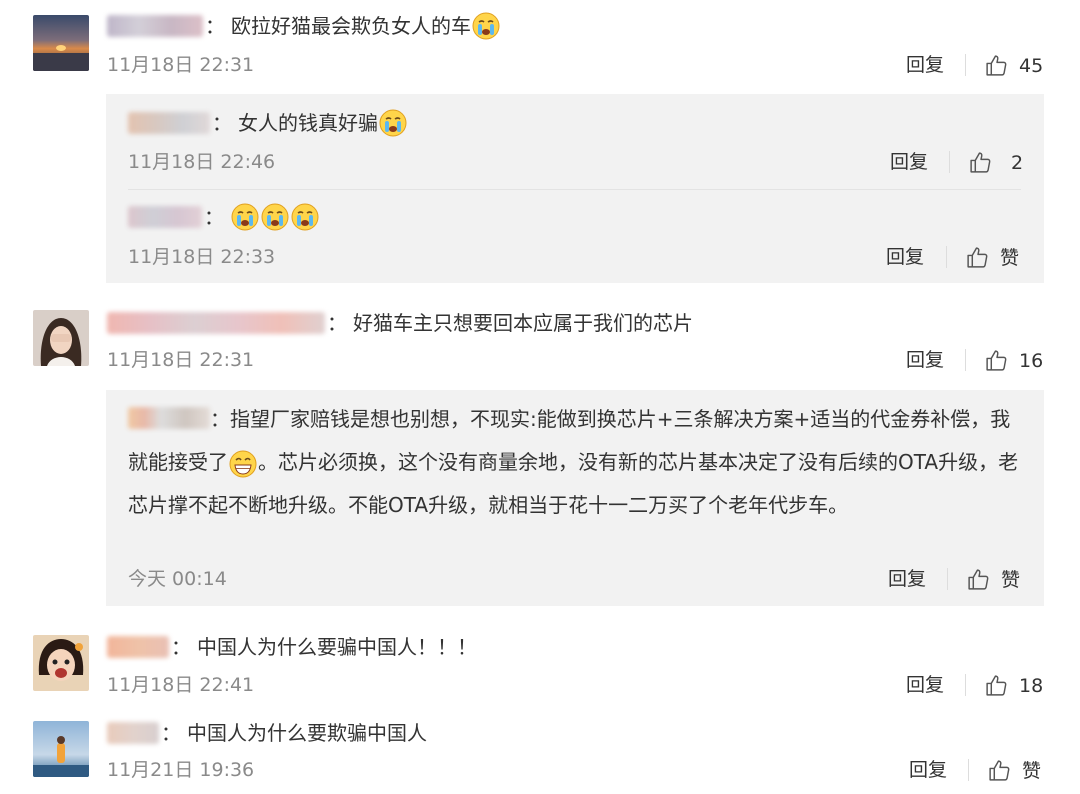 This screenshot has height=794, width=1080. I want to click on like-button: 18, so click(1013, 685).